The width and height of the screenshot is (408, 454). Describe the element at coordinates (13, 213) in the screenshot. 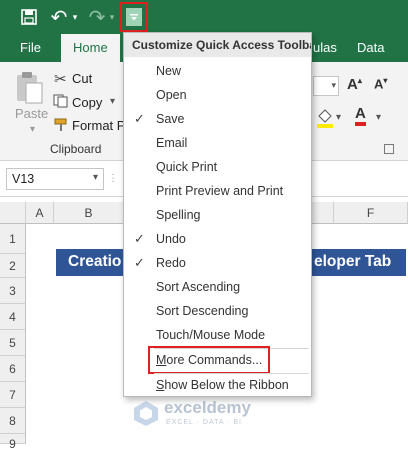

I see `select-all-corner` at that location.